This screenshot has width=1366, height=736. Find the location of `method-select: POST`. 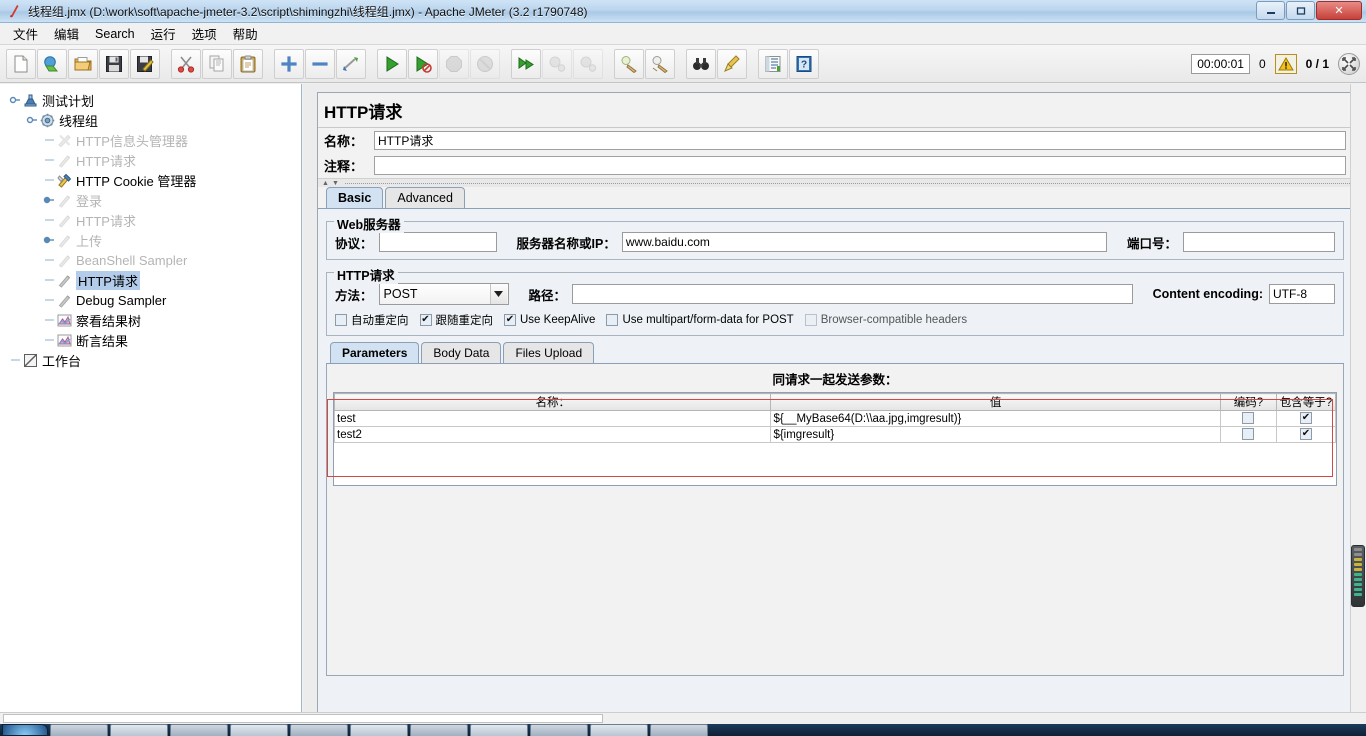

method-select: POST is located at coordinates (443, 294).